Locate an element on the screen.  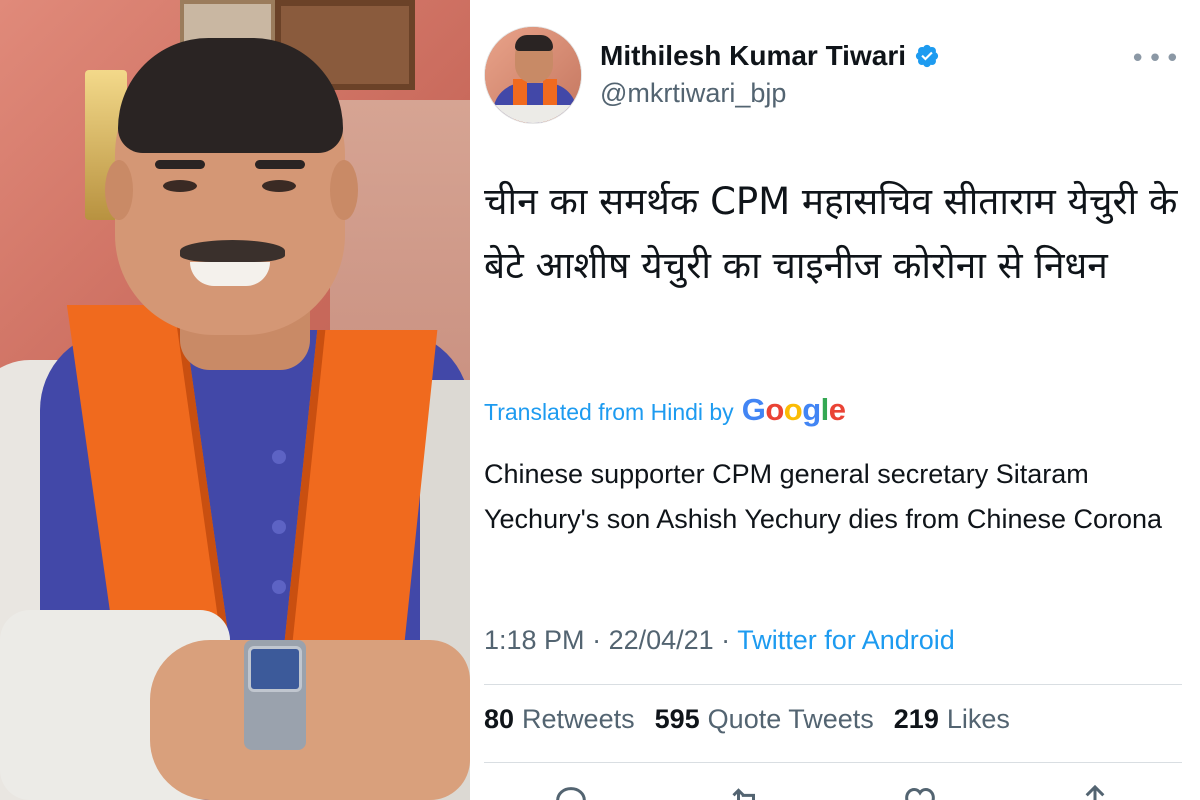
author-name-row: Mithilesh Kumar Tiwari is located at coordinates (770, 56).